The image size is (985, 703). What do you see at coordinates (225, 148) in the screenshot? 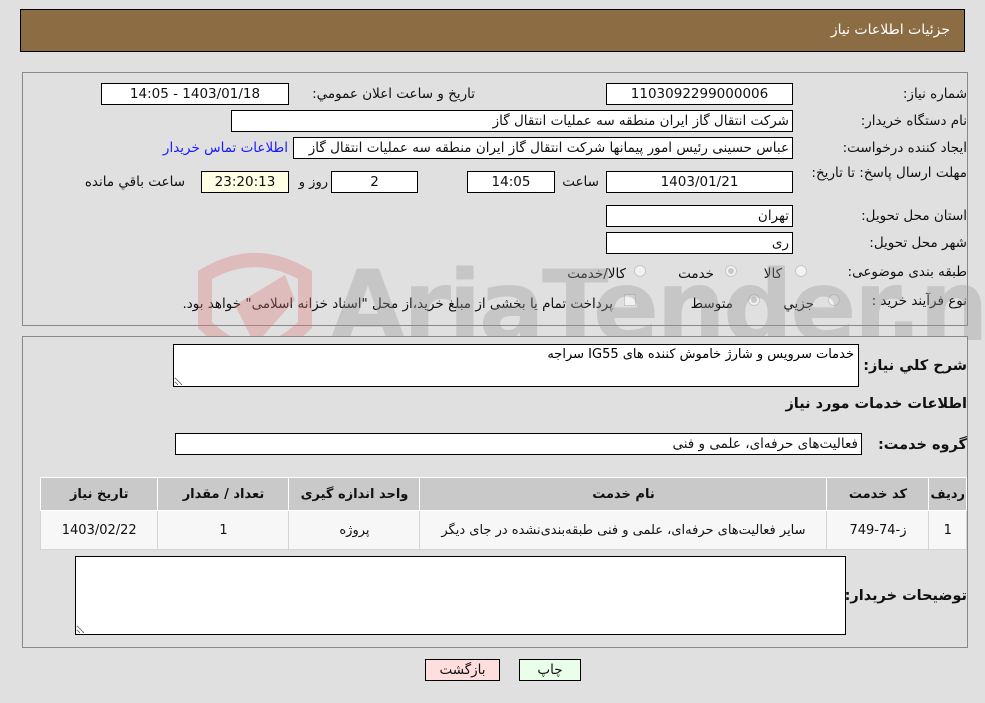
I see `buyer-contact-link: اطلاعات تماس خریدار` at bounding box center [225, 148].